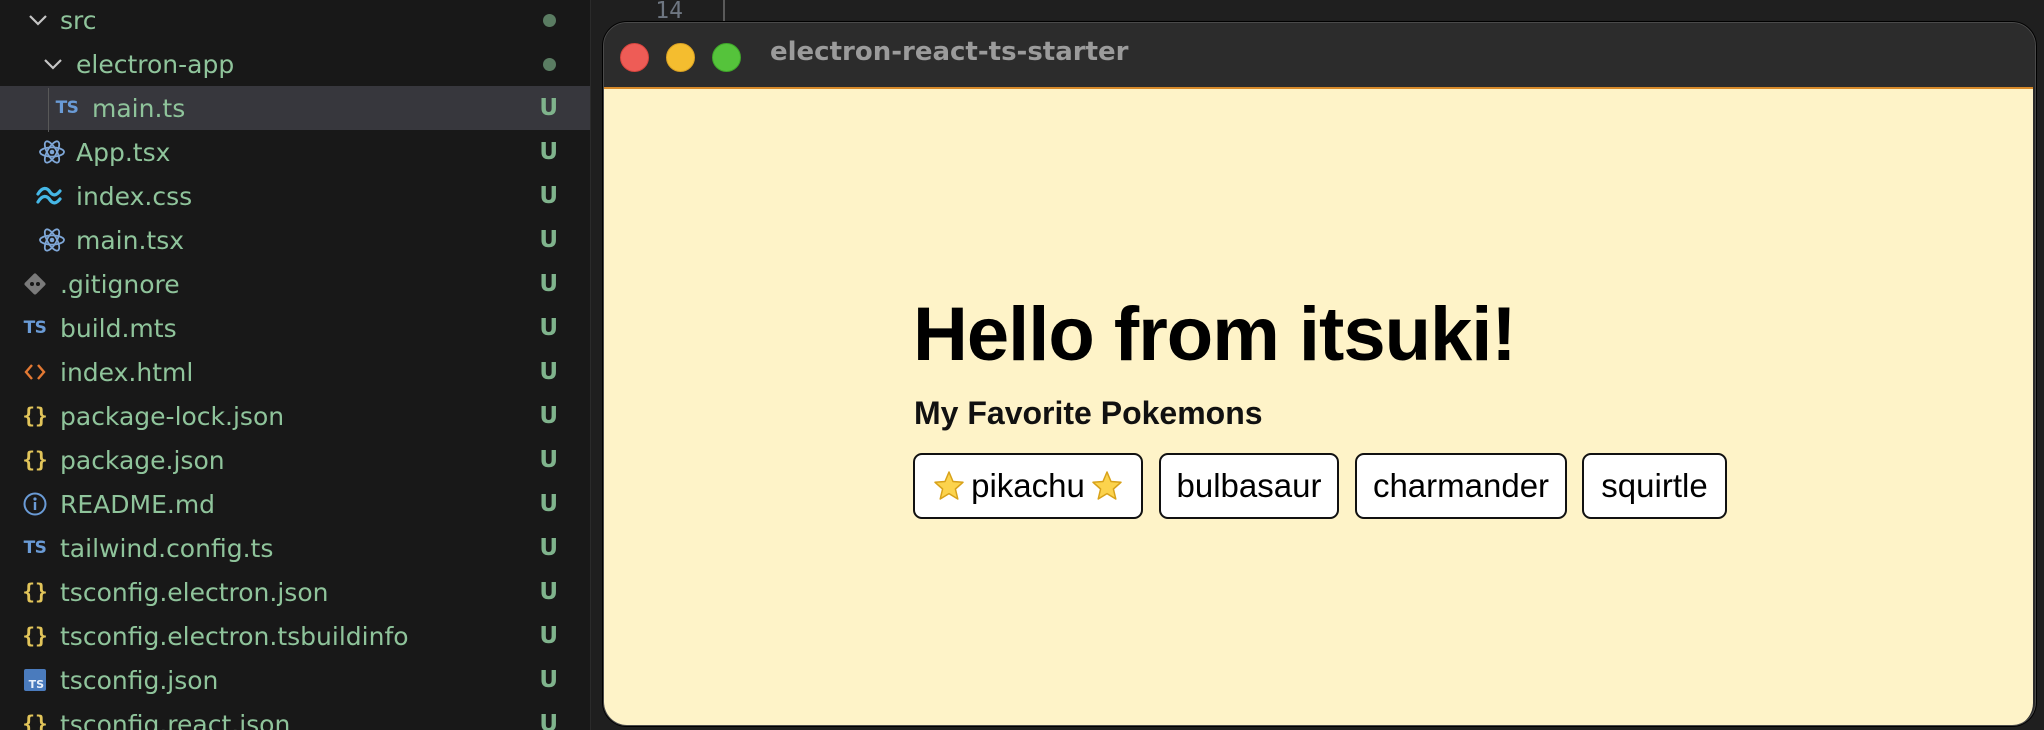 This screenshot has width=2044, height=730. I want to click on tree-item-label: index.css, so click(134, 196).